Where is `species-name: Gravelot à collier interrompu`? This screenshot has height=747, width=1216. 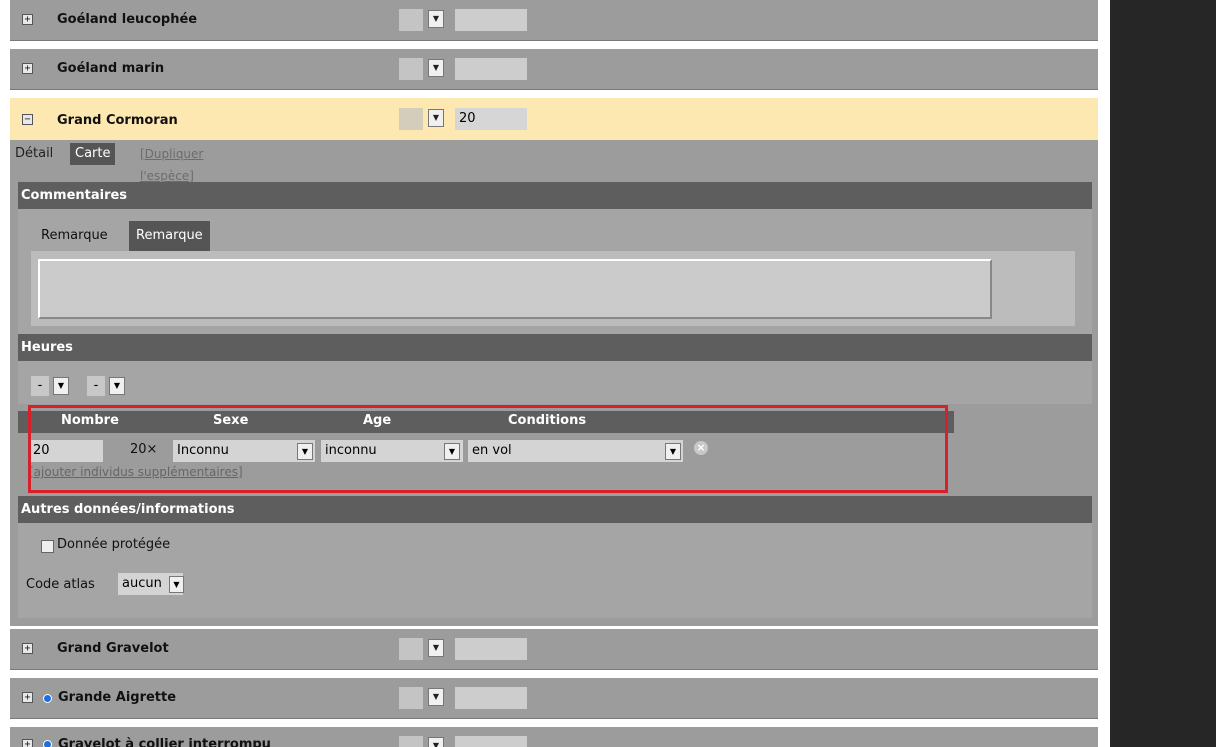 species-name: Gravelot à collier interrompu is located at coordinates (164, 742).